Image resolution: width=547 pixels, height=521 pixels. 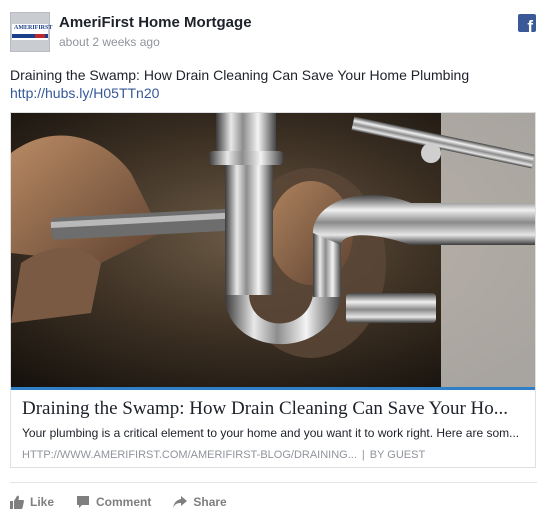 What do you see at coordinates (273, 482) in the screenshot?
I see `actions-divider` at bounding box center [273, 482].